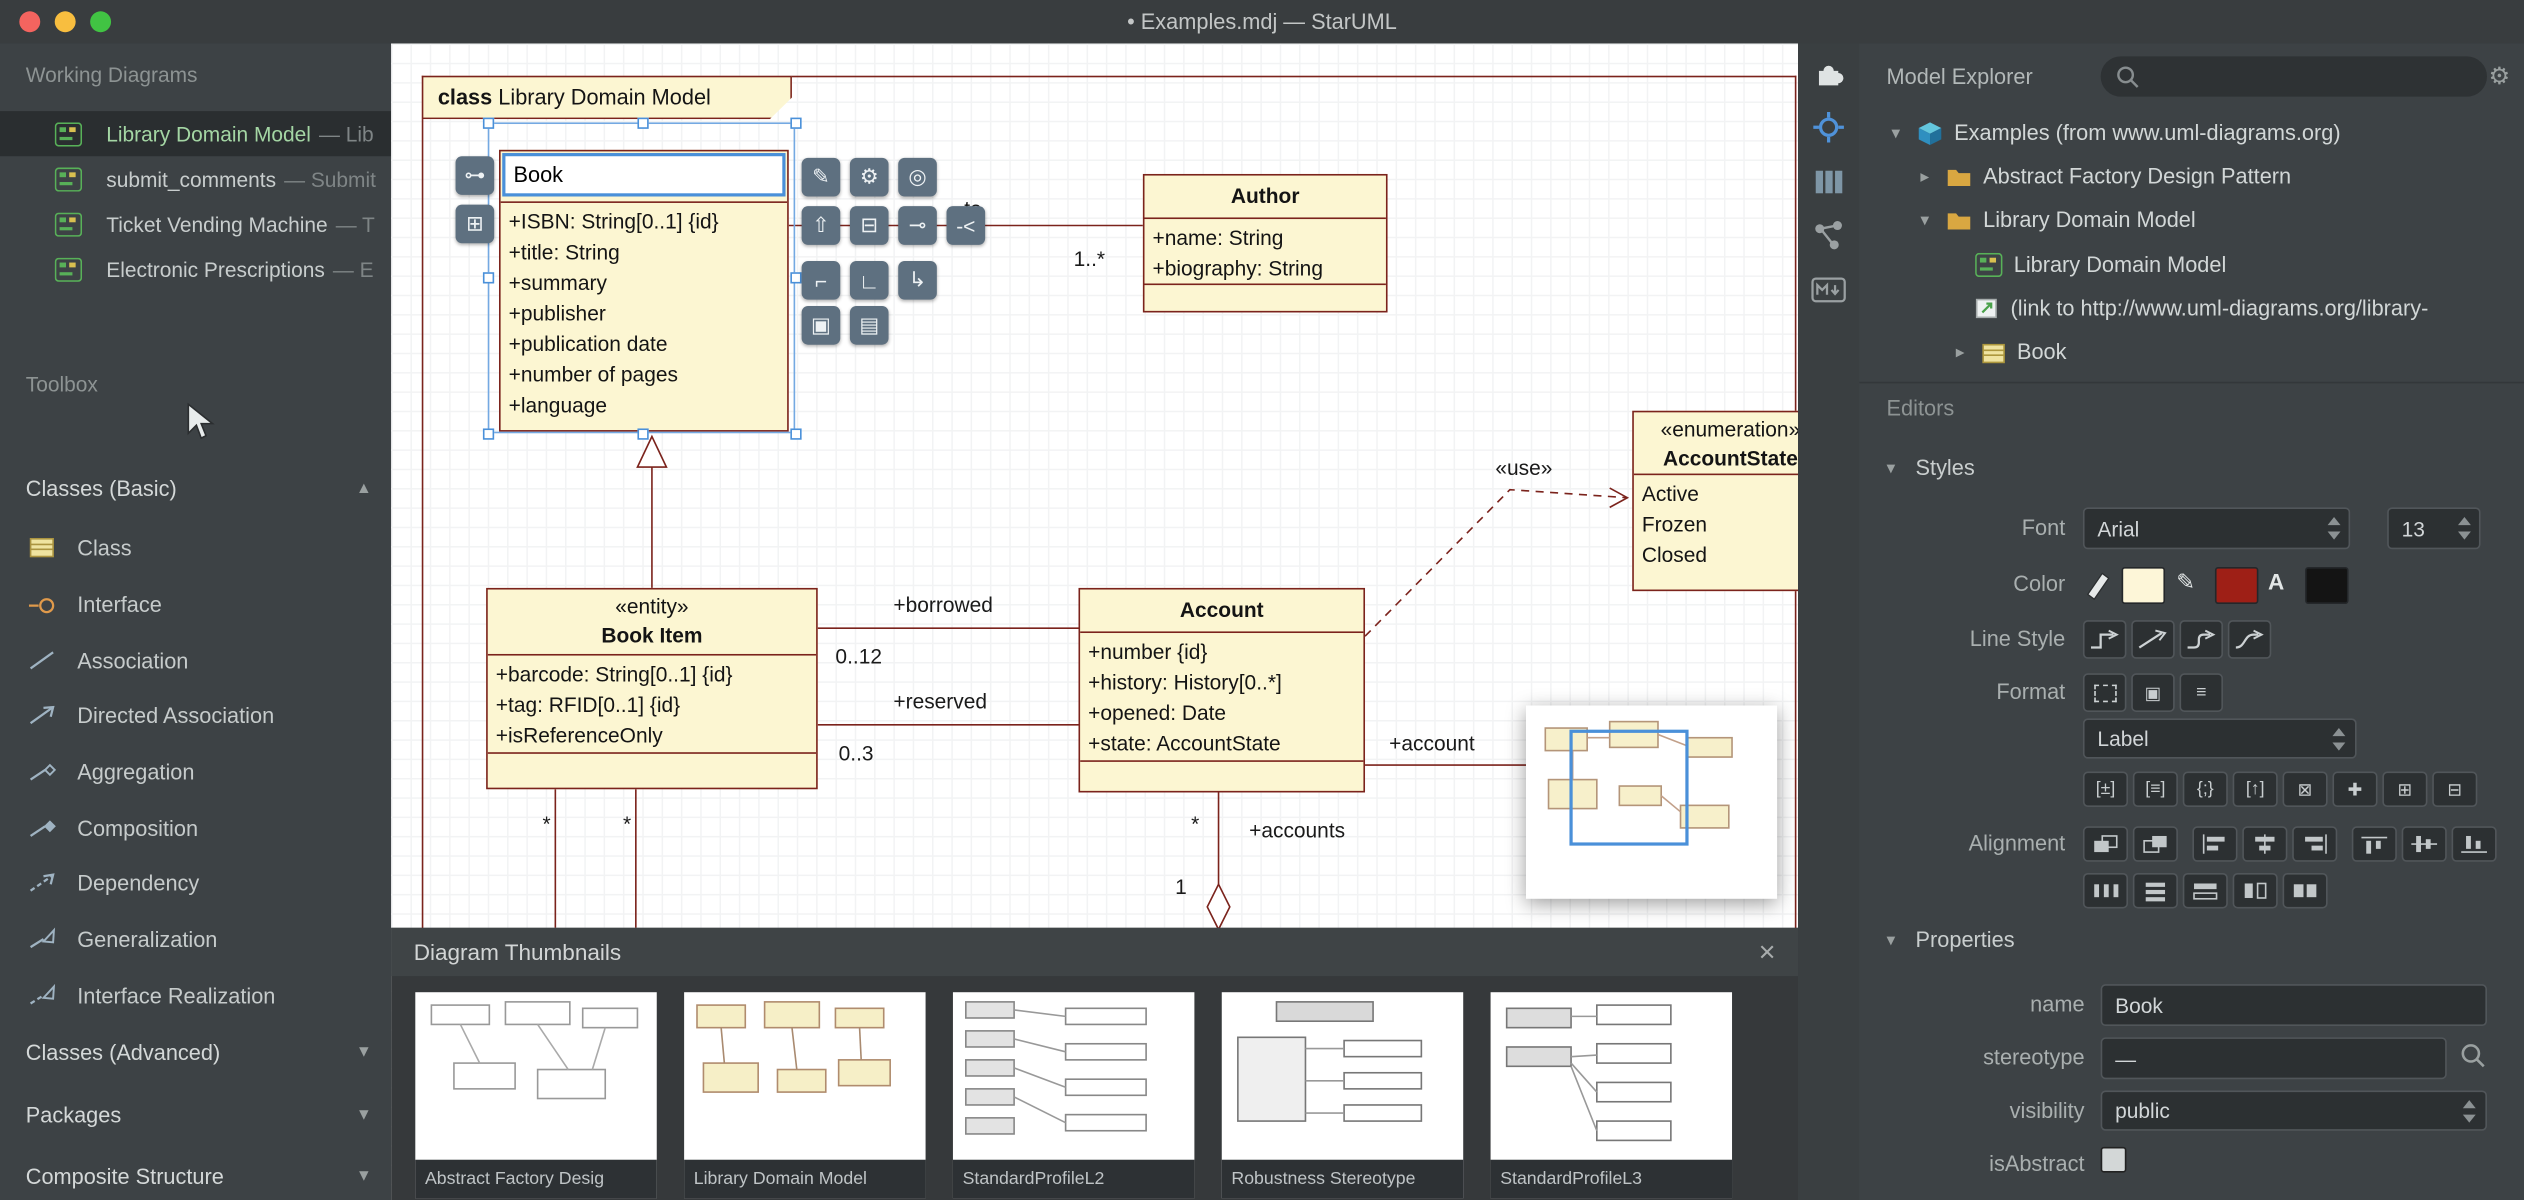  What do you see at coordinates (2191, 219) in the screenshot?
I see `tree-item-library-domain-model-folder: ▾ Library Domain Model` at bounding box center [2191, 219].